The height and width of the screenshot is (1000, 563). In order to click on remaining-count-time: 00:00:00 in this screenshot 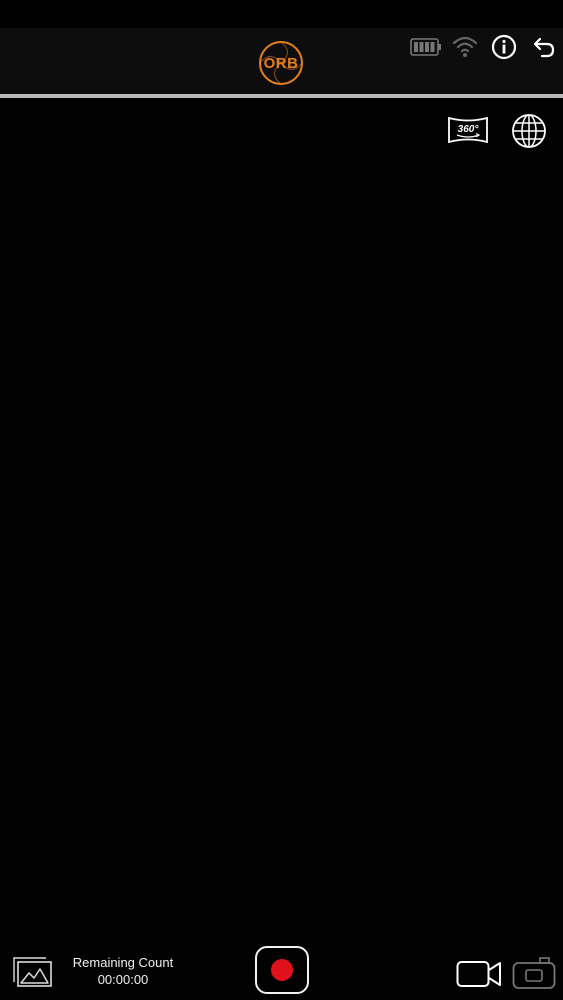, I will do `click(123, 979)`.